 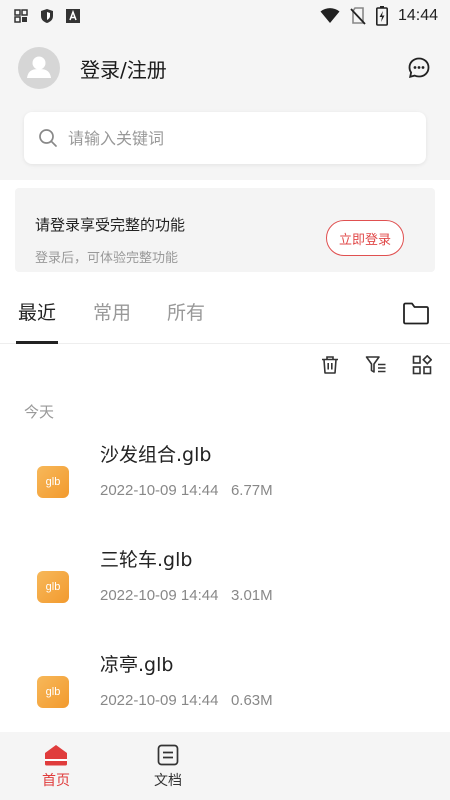 I want to click on file-meta: 2022-10-09 14:44 6.77M, so click(x=186, y=490).